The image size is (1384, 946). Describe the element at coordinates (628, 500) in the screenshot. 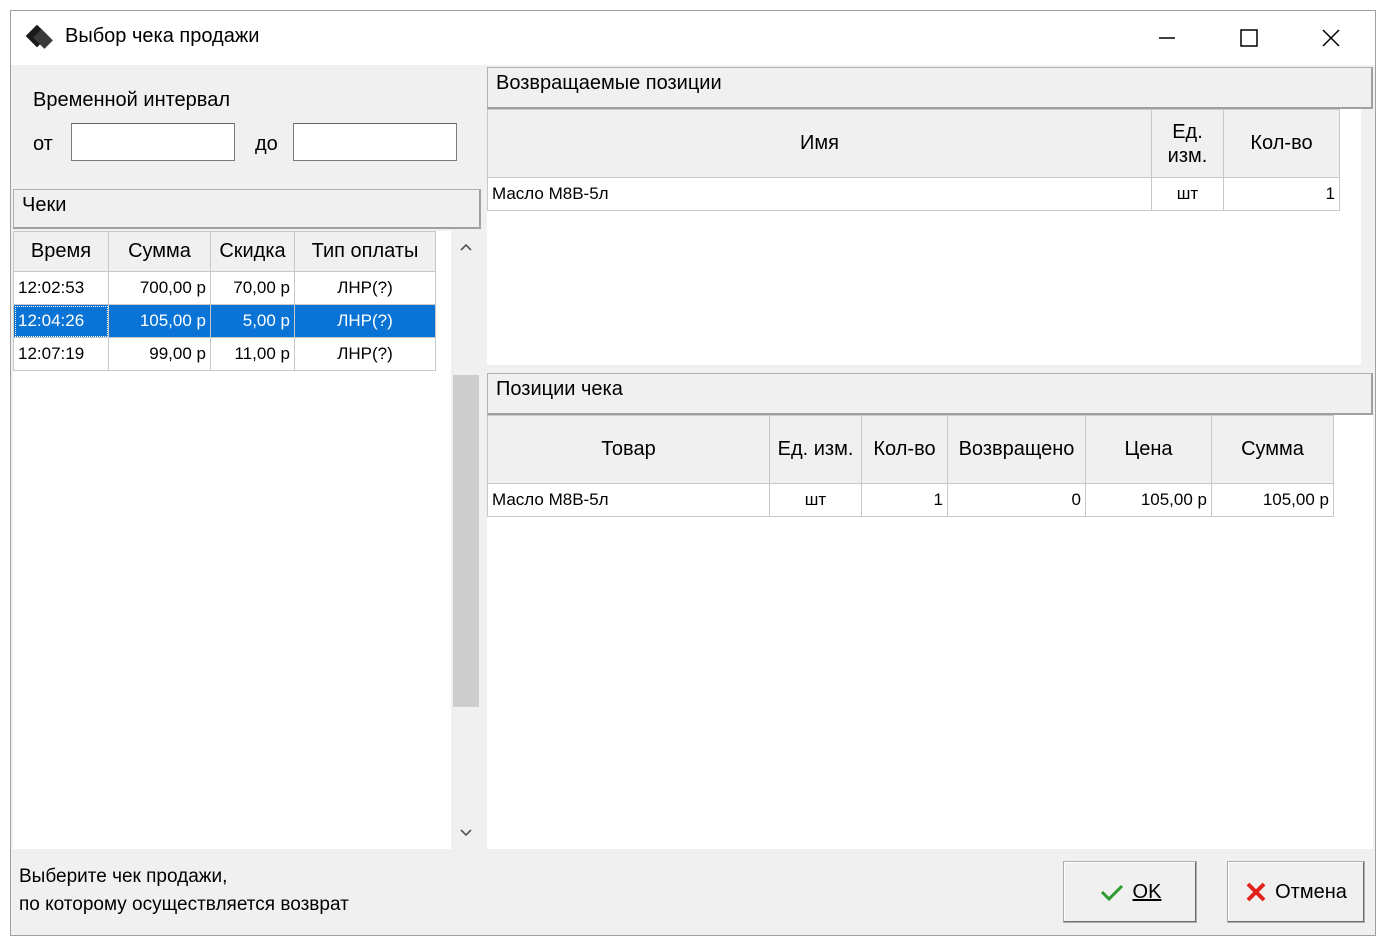

I see `cell-product: Масло М8В-5л` at that location.